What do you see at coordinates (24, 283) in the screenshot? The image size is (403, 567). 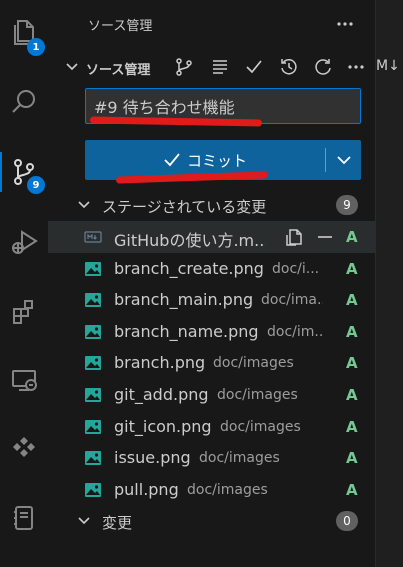 I see `activity-bar: 1 9` at bounding box center [24, 283].